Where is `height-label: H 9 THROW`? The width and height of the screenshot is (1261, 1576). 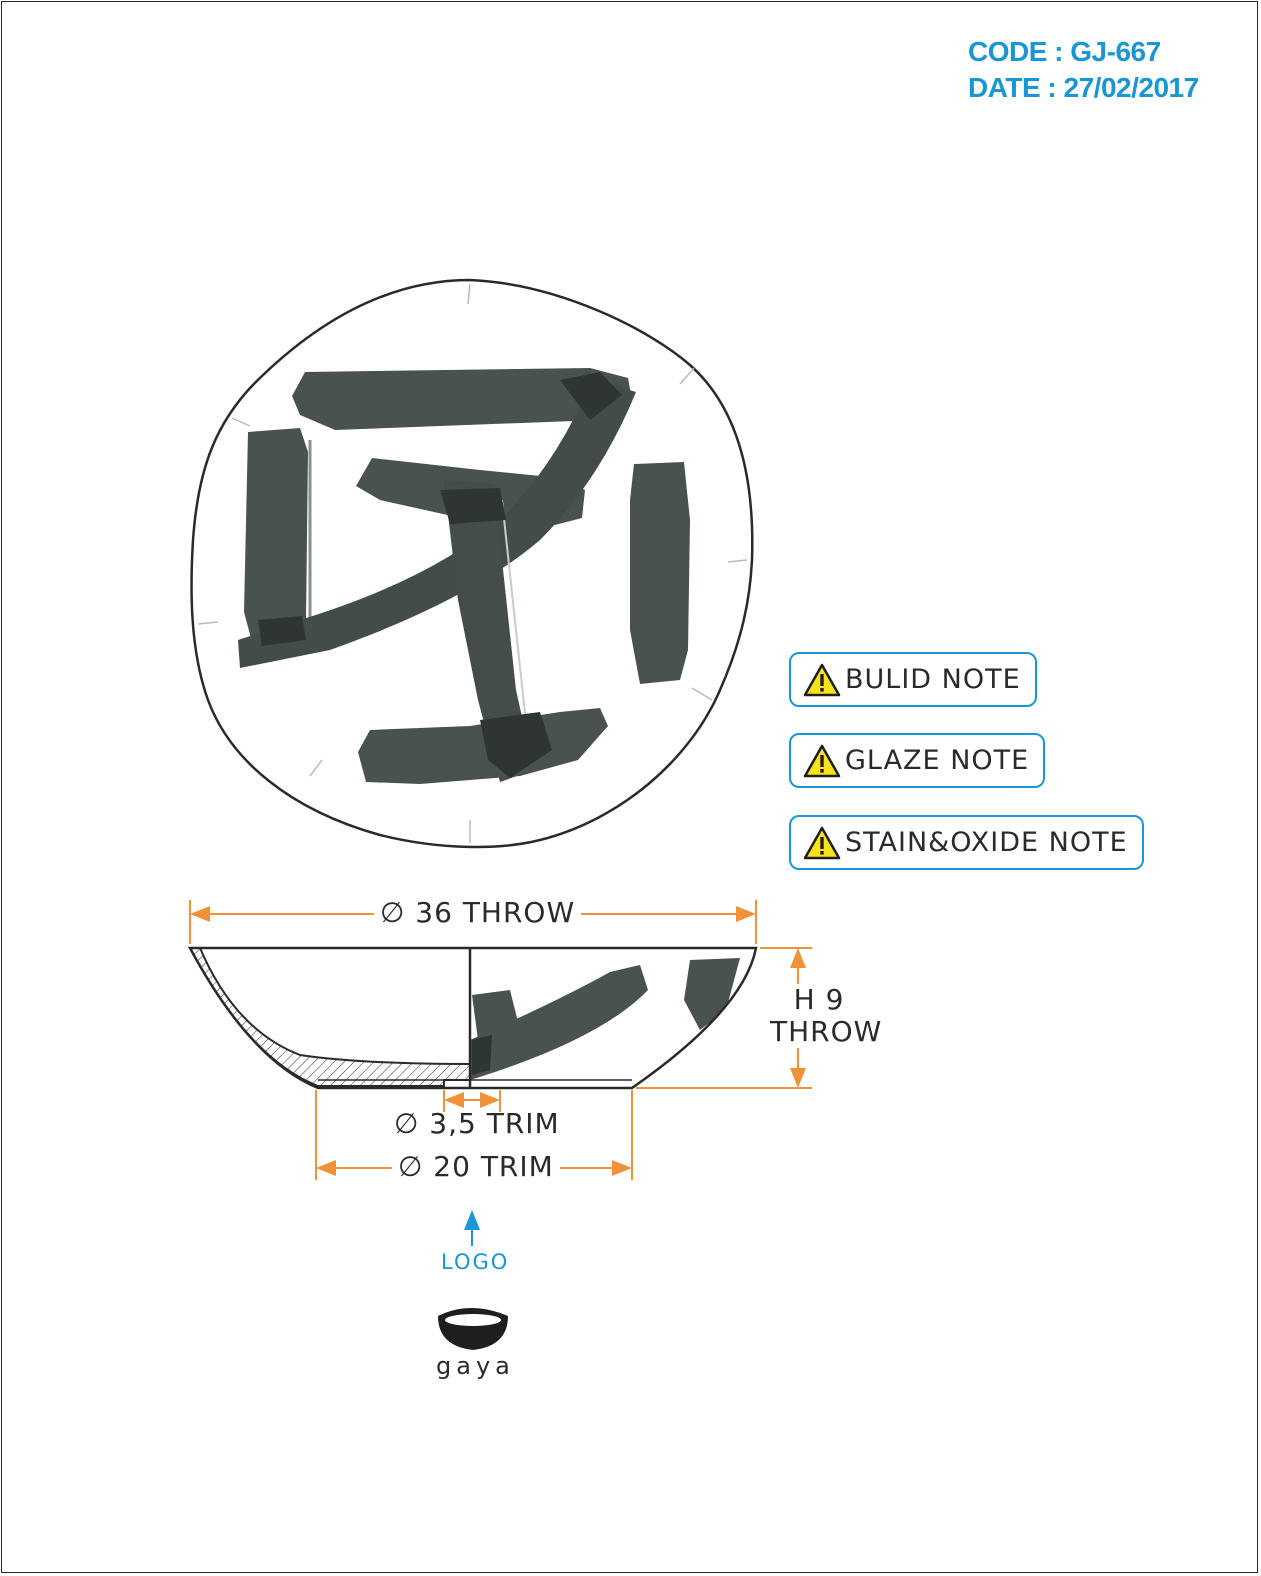 height-label: H 9 THROW is located at coordinates (824, 1015).